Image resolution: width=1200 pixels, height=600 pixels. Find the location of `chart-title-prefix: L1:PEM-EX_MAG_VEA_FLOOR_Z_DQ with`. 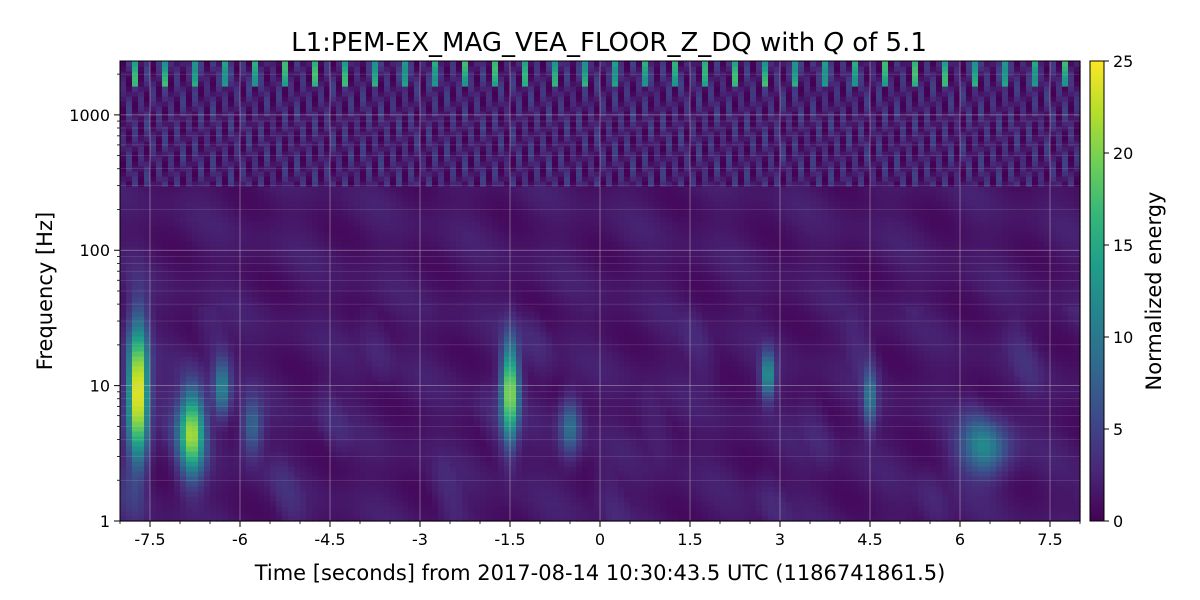

chart-title-prefix: L1:PEM-EX_MAG_VEA_FLOOR_Z_DQ with is located at coordinates (557, 43).